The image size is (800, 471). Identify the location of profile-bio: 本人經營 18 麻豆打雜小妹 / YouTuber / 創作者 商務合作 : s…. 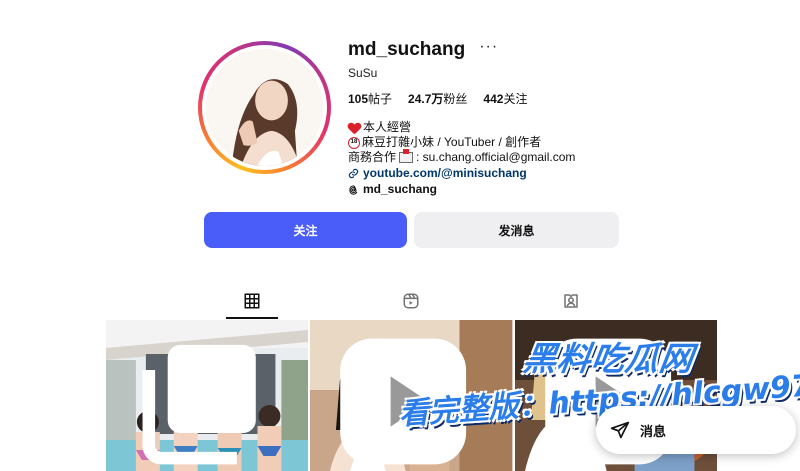
(461, 158).